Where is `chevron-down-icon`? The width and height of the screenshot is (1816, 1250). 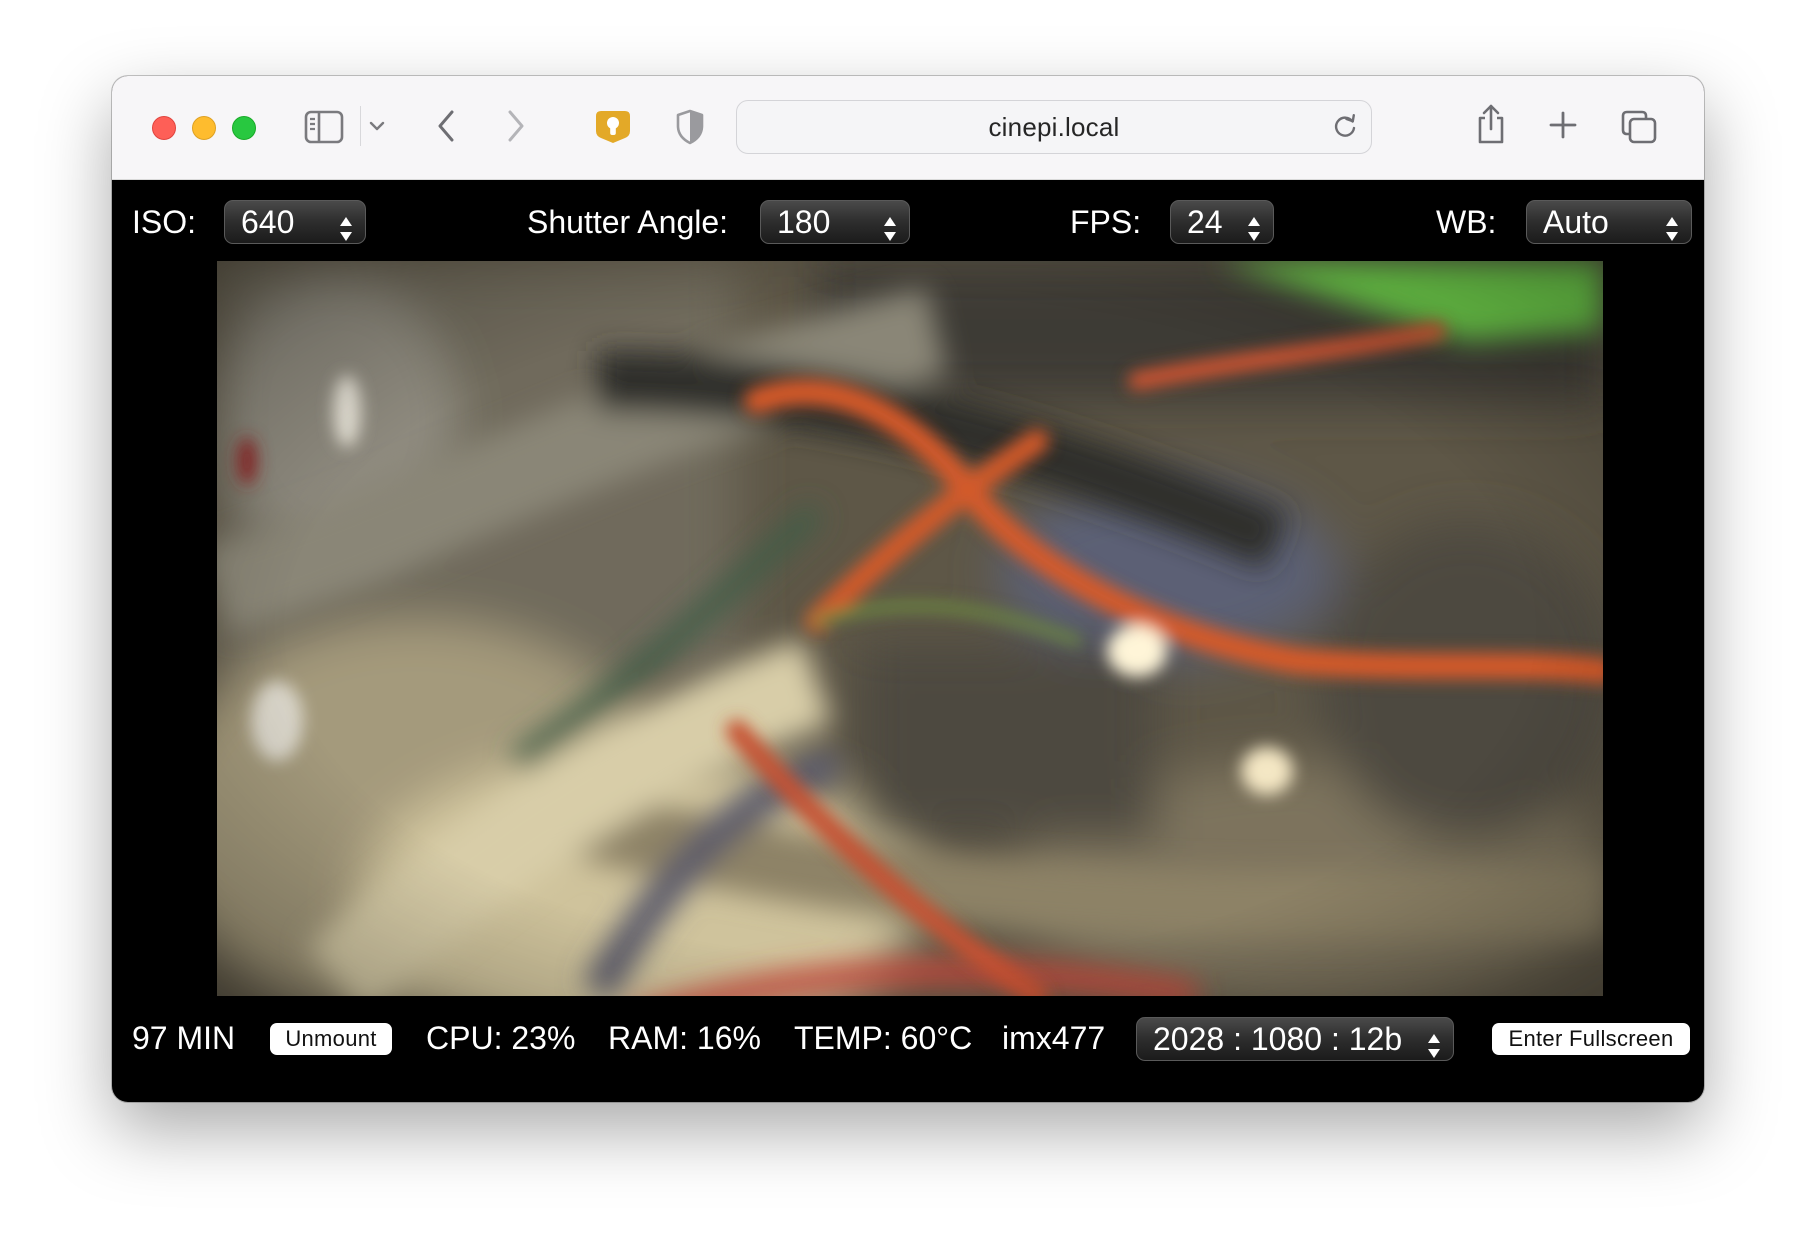 chevron-down-icon is located at coordinates (377, 126).